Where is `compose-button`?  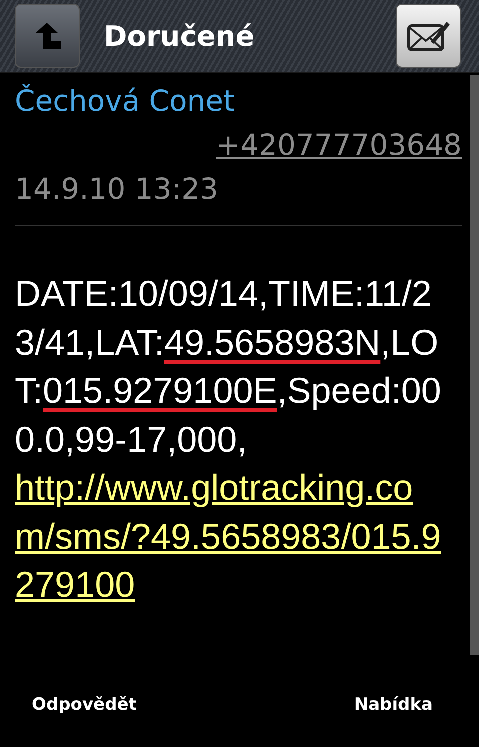
compose-button is located at coordinates (428, 36).